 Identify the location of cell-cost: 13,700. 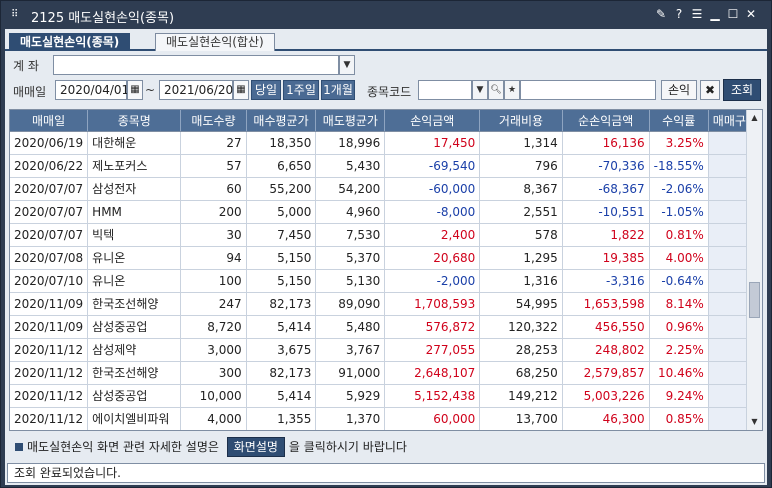
(521, 418).